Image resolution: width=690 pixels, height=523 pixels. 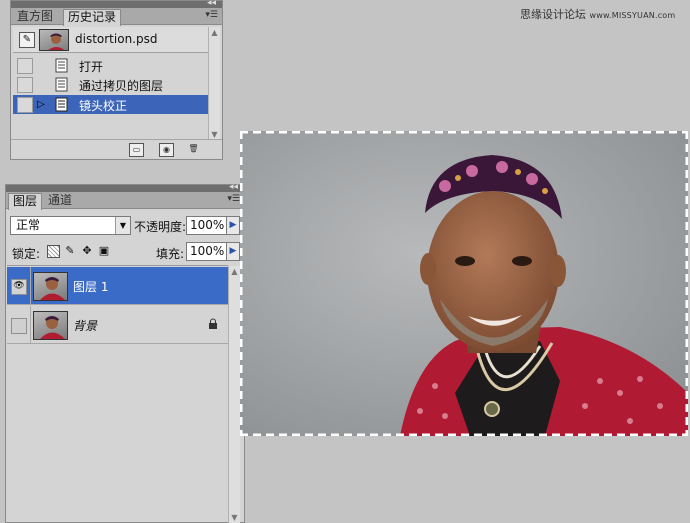 What do you see at coordinates (70, 225) in the screenshot?
I see `blend-mode-select: 正常 ▼` at bounding box center [70, 225].